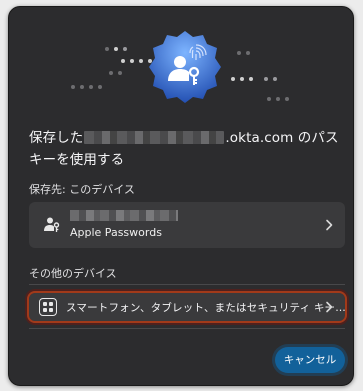 This screenshot has height=391, width=363. What do you see at coordinates (73, 273) in the screenshot?
I see `other-devices-label: その他のデバイス` at bounding box center [73, 273].